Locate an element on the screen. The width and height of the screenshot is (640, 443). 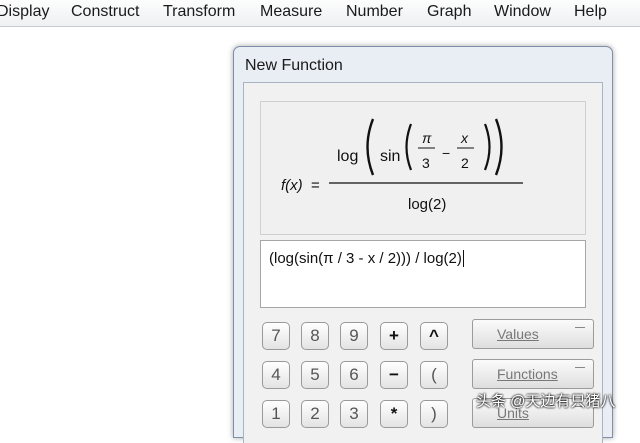
denominator-two: 2 is located at coordinates (465, 163).